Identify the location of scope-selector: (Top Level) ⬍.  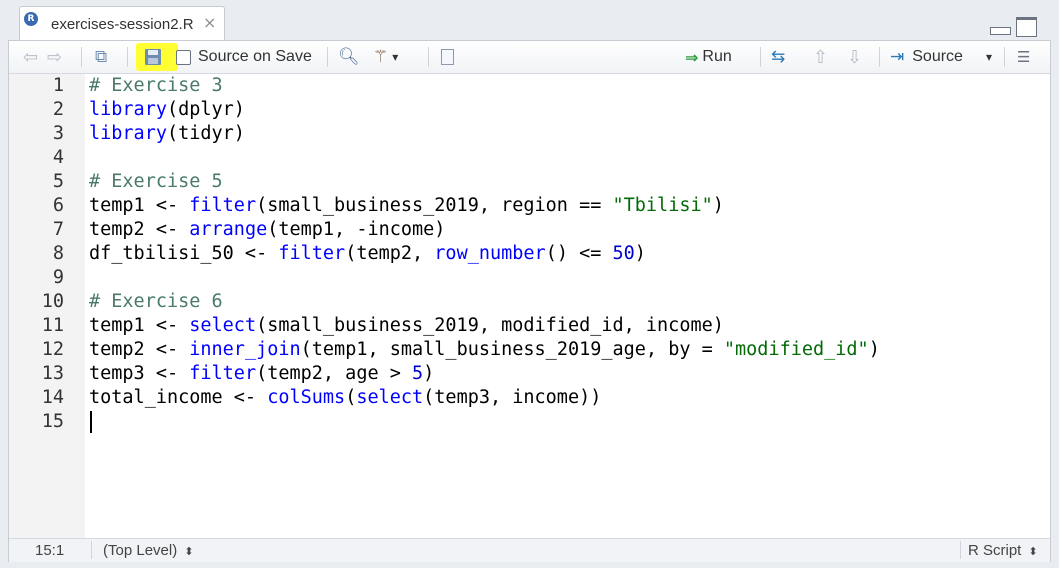
(148, 550).